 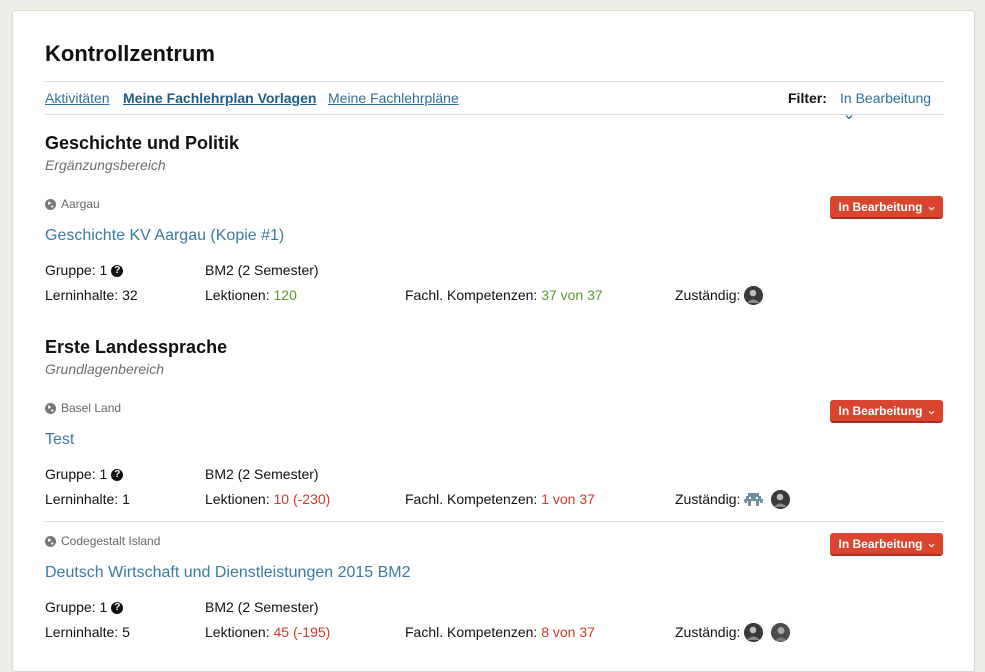 What do you see at coordinates (302, 499) in the screenshot?
I see `lektionen-value: 10 (-230)` at bounding box center [302, 499].